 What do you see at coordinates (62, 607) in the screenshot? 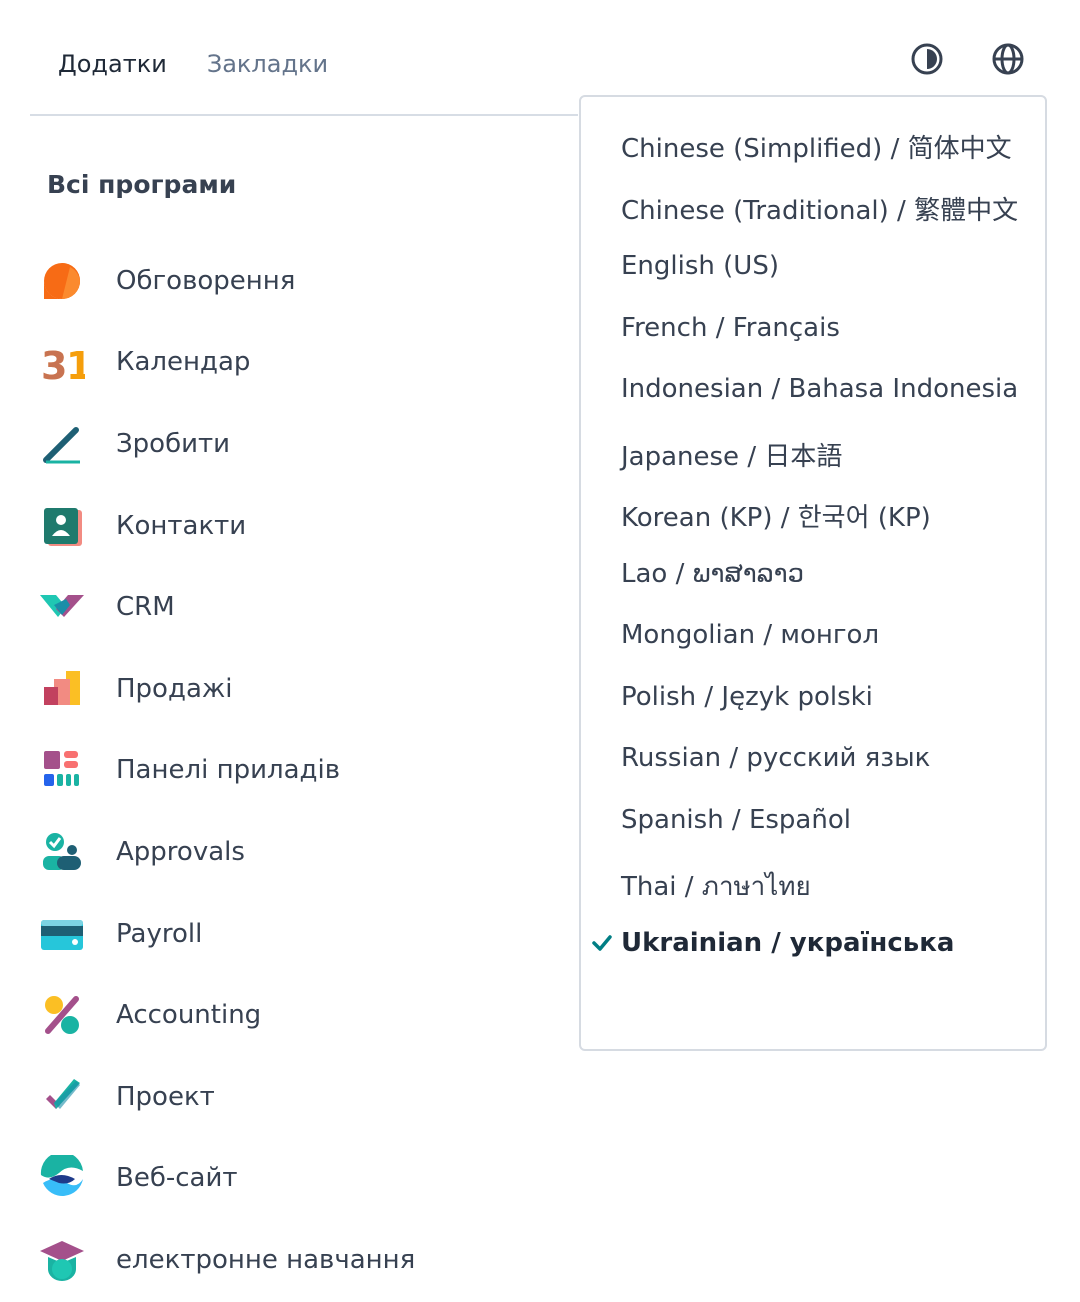
I see `crm-icon` at bounding box center [62, 607].